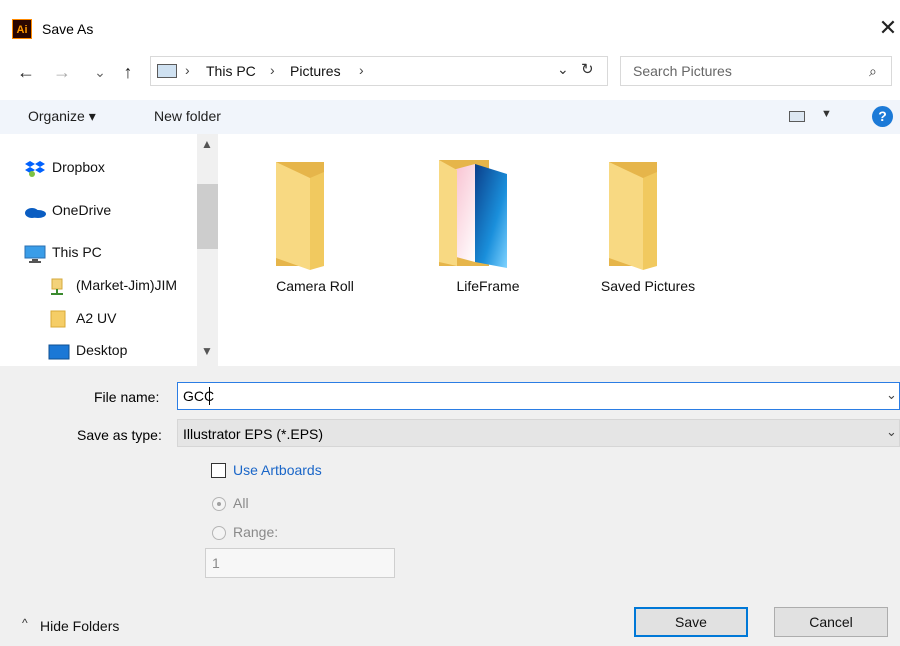 The image size is (900, 646). Describe the element at coordinates (379, 71) in the screenshot. I see `address-bar: › This PC › Pictures › ⌄ ↻` at that location.